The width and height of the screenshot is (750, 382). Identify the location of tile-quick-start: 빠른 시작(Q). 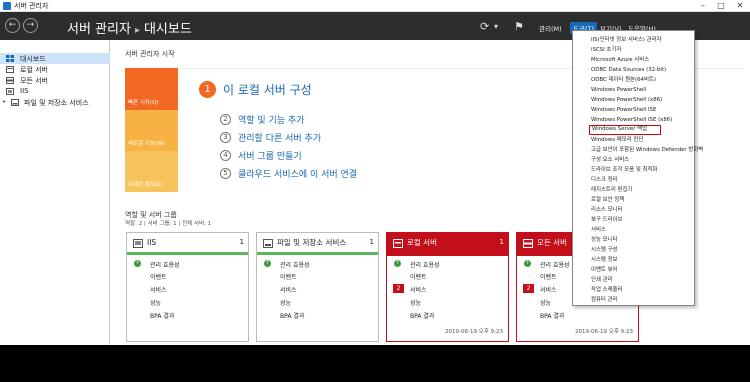
(151, 89).